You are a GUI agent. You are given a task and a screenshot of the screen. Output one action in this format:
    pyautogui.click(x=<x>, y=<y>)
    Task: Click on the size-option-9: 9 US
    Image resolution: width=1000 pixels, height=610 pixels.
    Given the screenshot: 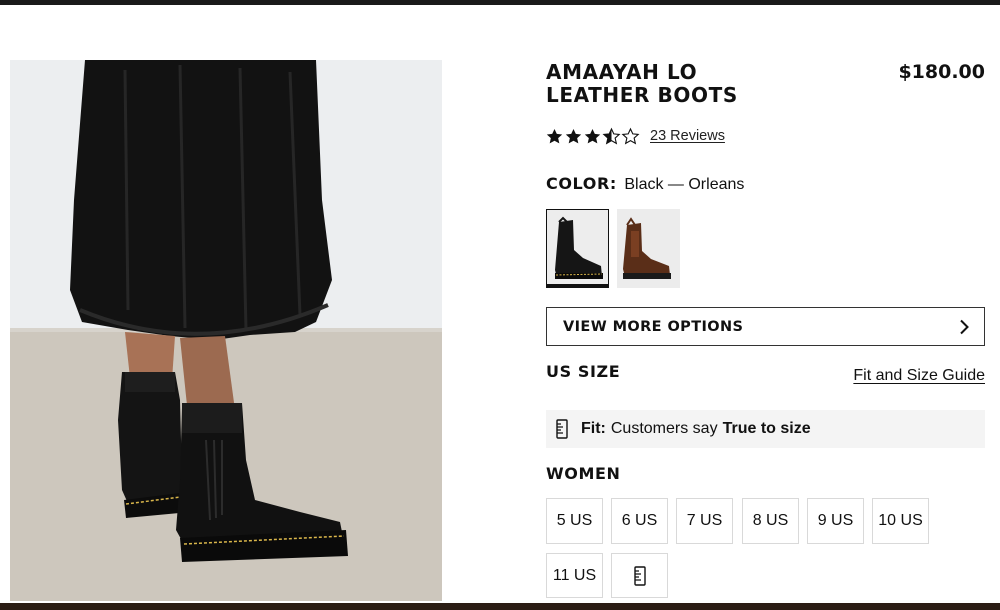 What is the action you would take?
    pyautogui.click(x=835, y=521)
    